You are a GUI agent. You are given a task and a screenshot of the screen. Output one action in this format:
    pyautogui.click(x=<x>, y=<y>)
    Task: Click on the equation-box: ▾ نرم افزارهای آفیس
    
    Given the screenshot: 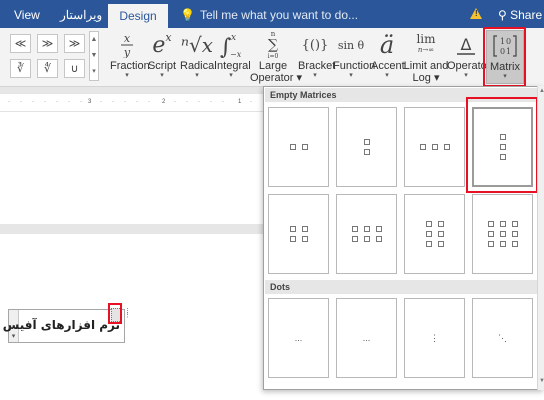 What is the action you would take?
    pyautogui.click(x=64, y=326)
    